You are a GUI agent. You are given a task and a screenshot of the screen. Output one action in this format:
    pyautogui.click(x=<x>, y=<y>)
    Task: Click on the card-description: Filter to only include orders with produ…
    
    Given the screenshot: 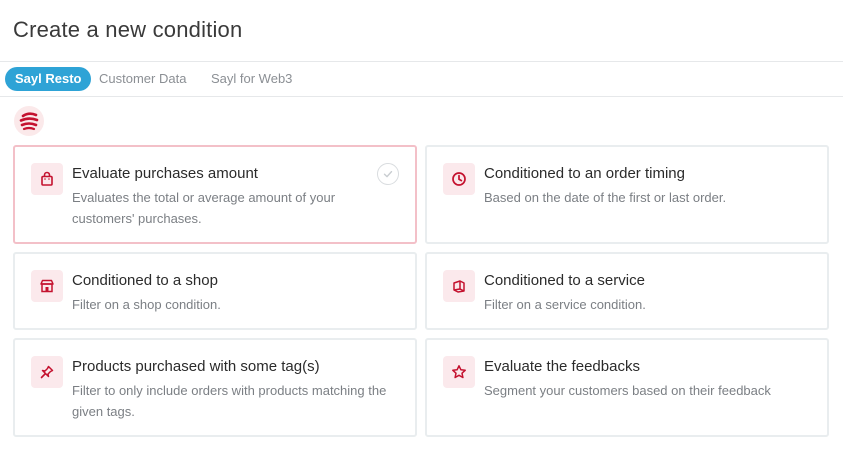 What is the action you would take?
    pyautogui.click(x=229, y=401)
    